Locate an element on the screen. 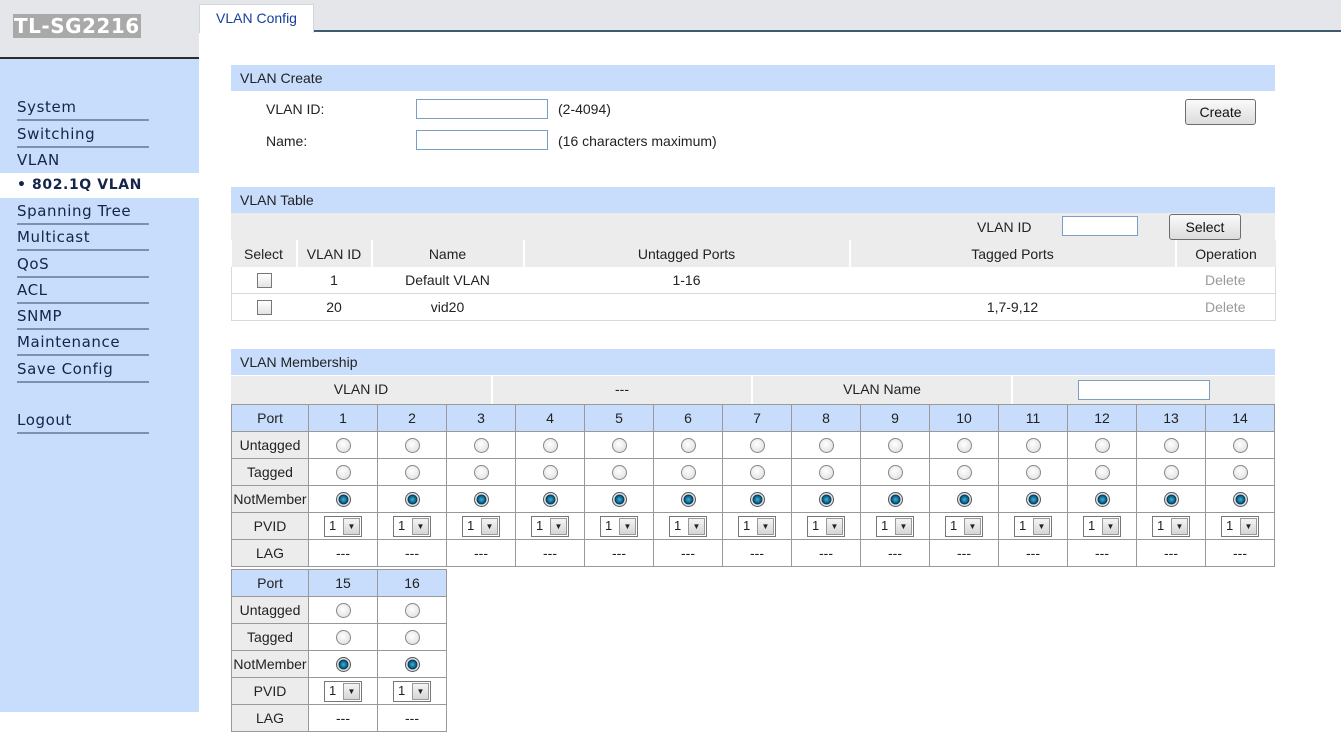 This screenshot has height=732, width=1341. port-number: 10 is located at coordinates (964, 418).